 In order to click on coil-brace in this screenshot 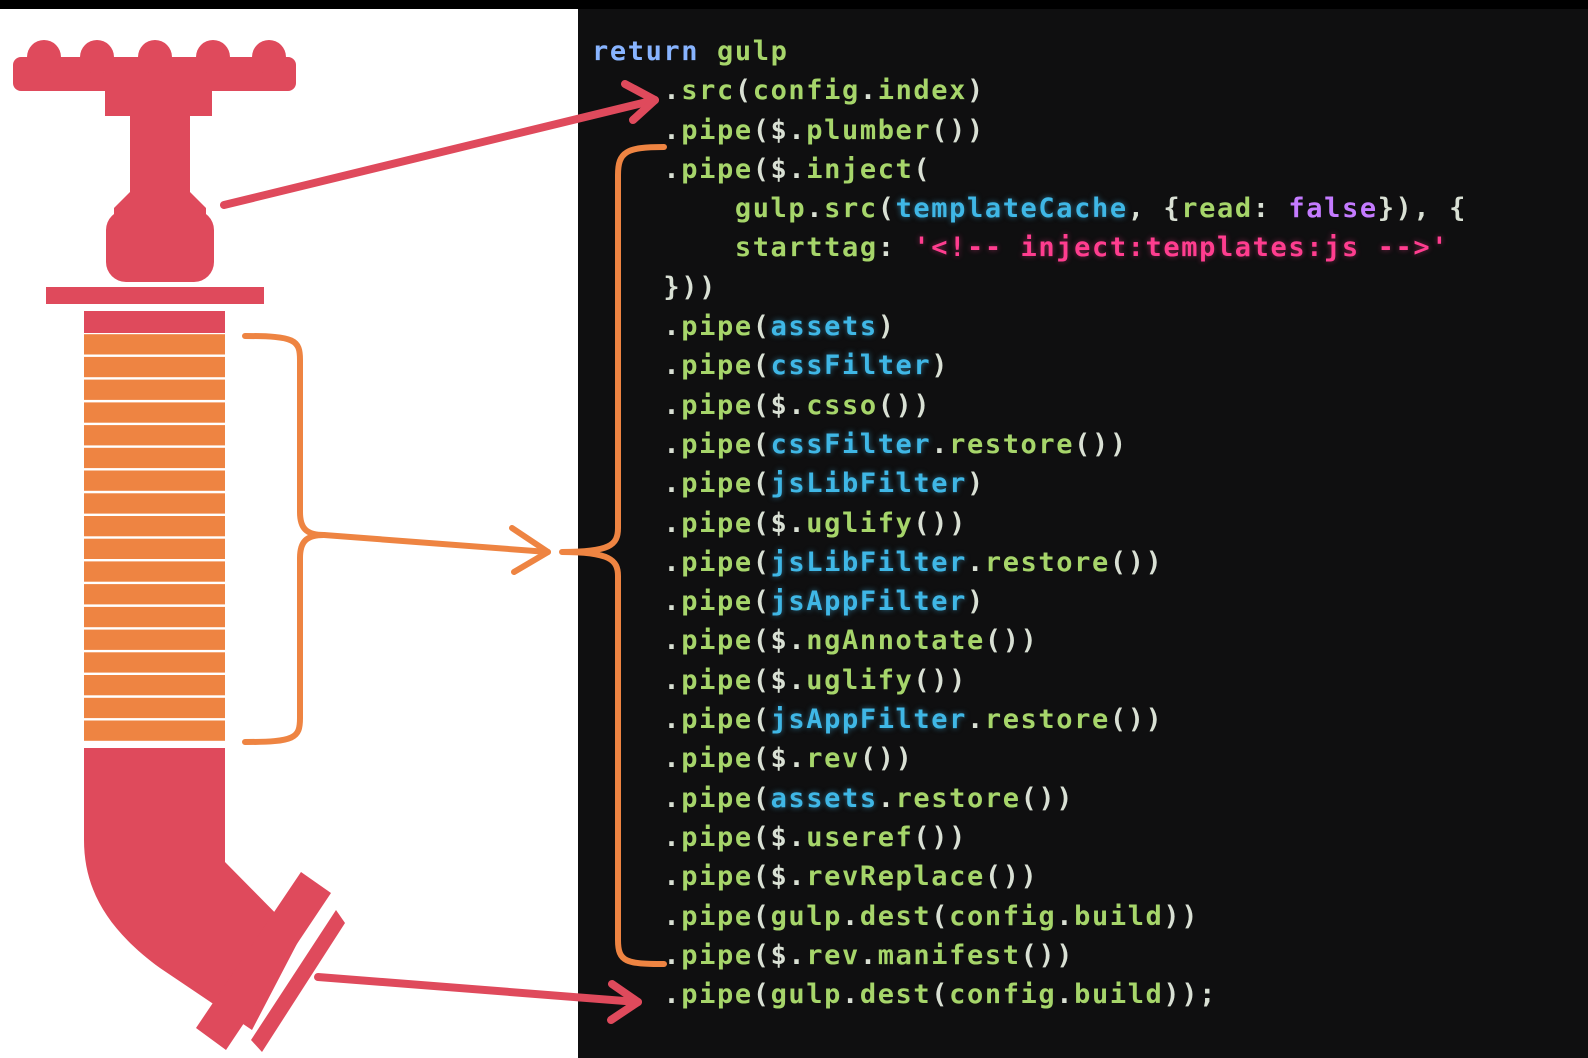, I will do `click(396, 539)`.